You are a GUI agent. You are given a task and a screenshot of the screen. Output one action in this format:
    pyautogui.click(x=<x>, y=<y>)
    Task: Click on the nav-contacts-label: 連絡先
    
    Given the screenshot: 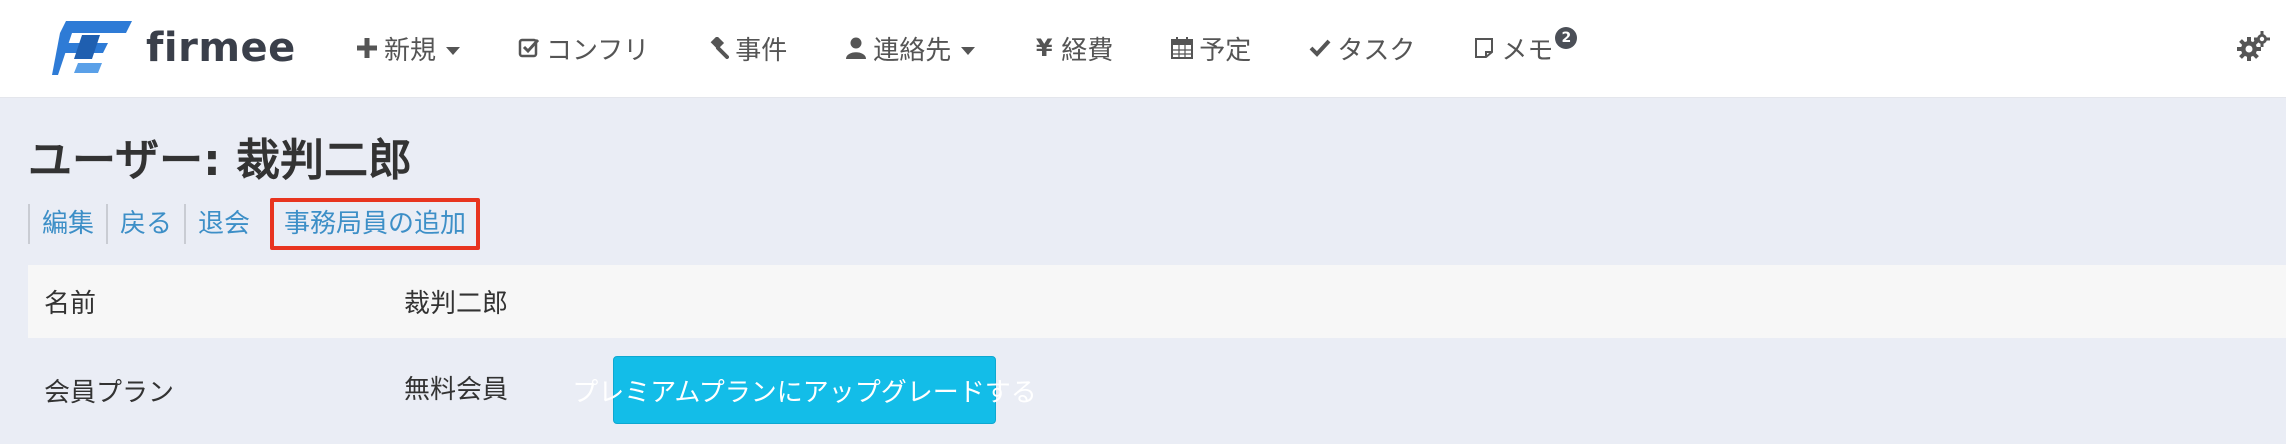 What is the action you would take?
    pyautogui.click(x=912, y=50)
    